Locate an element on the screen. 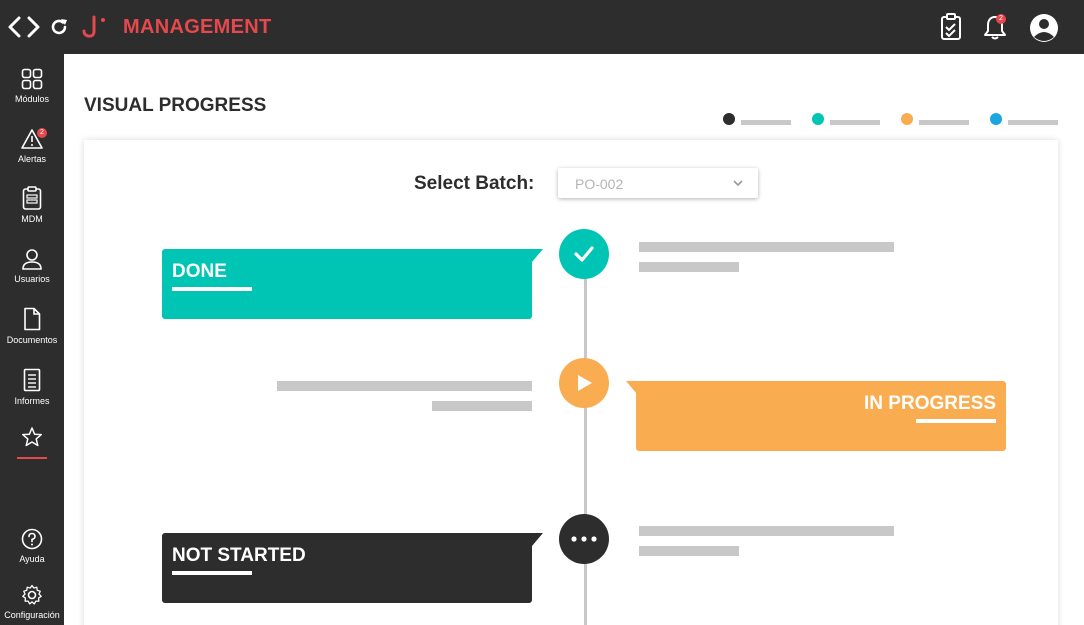 The height and width of the screenshot is (625, 1084). node-not-started is located at coordinates (584, 539).